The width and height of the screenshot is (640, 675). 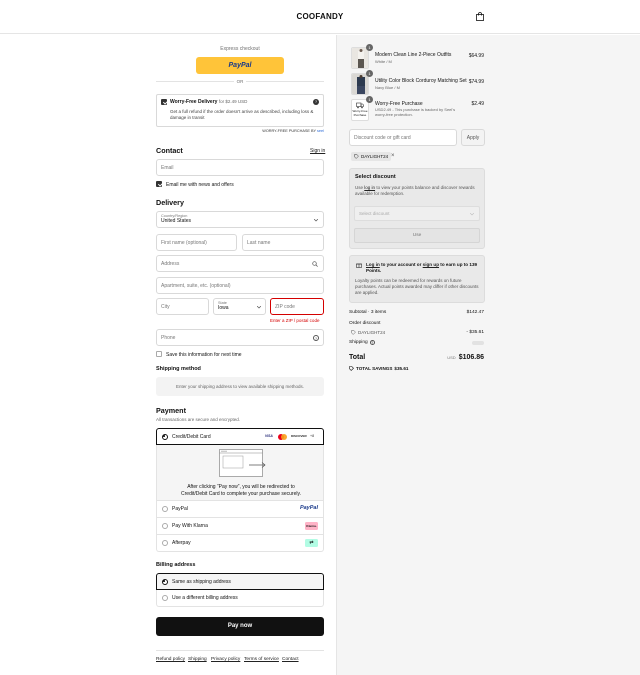 What do you see at coordinates (368, 312) in the screenshot?
I see `subtotal-label: Subtotal · 3 items` at bounding box center [368, 312].